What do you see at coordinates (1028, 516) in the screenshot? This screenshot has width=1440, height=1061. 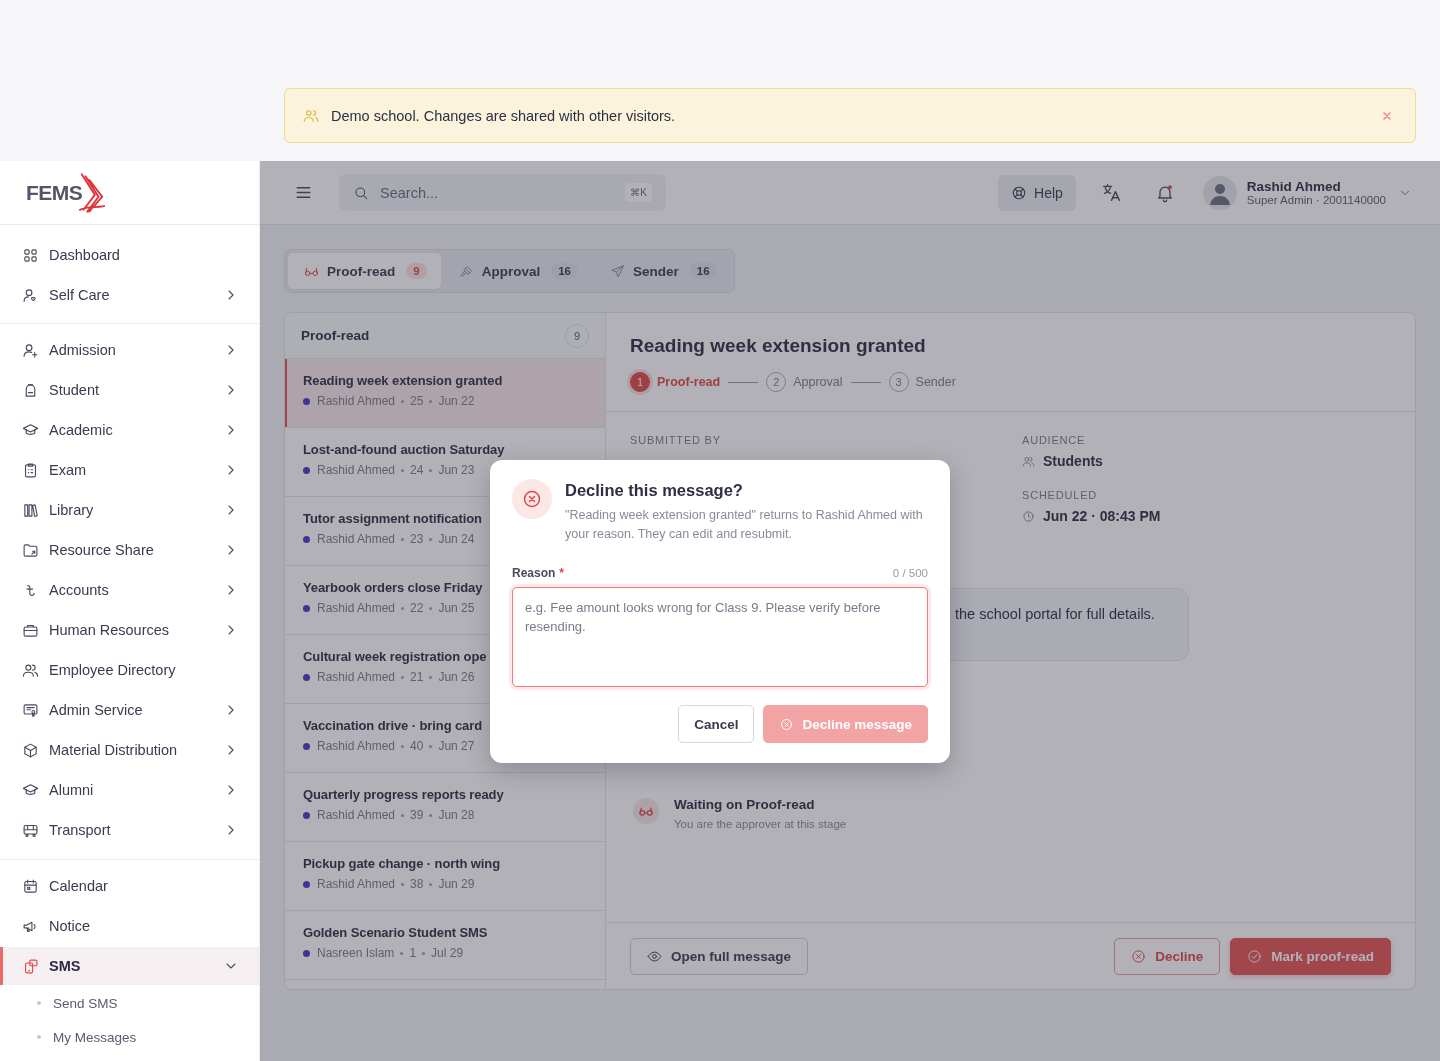 I see `clock-icon` at bounding box center [1028, 516].